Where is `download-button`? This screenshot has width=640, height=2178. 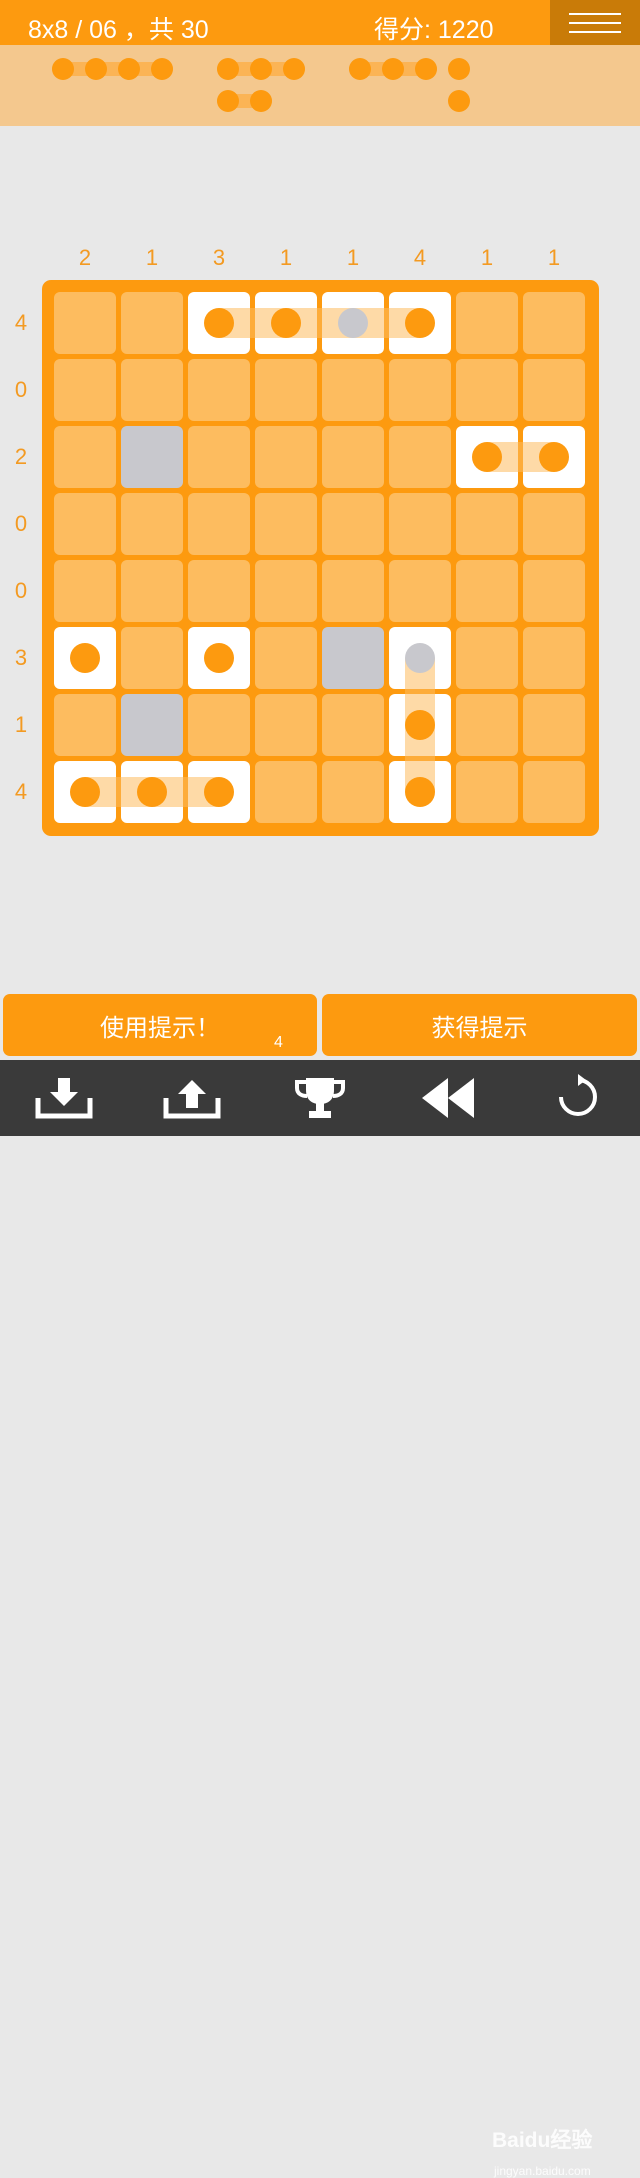
download-button is located at coordinates (64, 1097).